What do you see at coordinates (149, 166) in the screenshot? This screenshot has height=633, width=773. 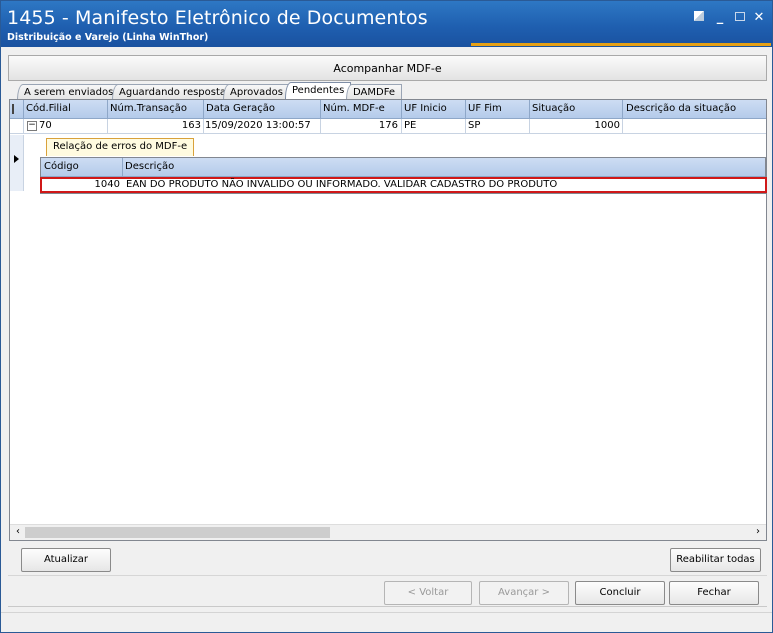 I see `col-descricao: Descrição` at bounding box center [149, 166].